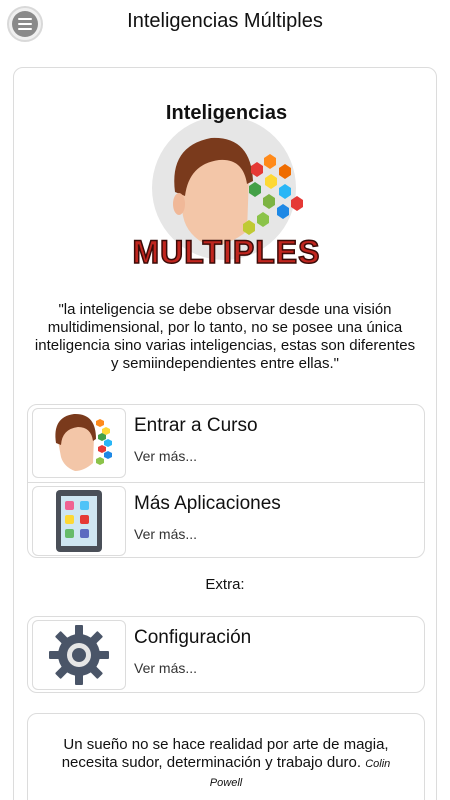 The height and width of the screenshot is (800, 450). What do you see at coordinates (225, 584) in the screenshot?
I see `extra-label: Extra:` at bounding box center [225, 584].